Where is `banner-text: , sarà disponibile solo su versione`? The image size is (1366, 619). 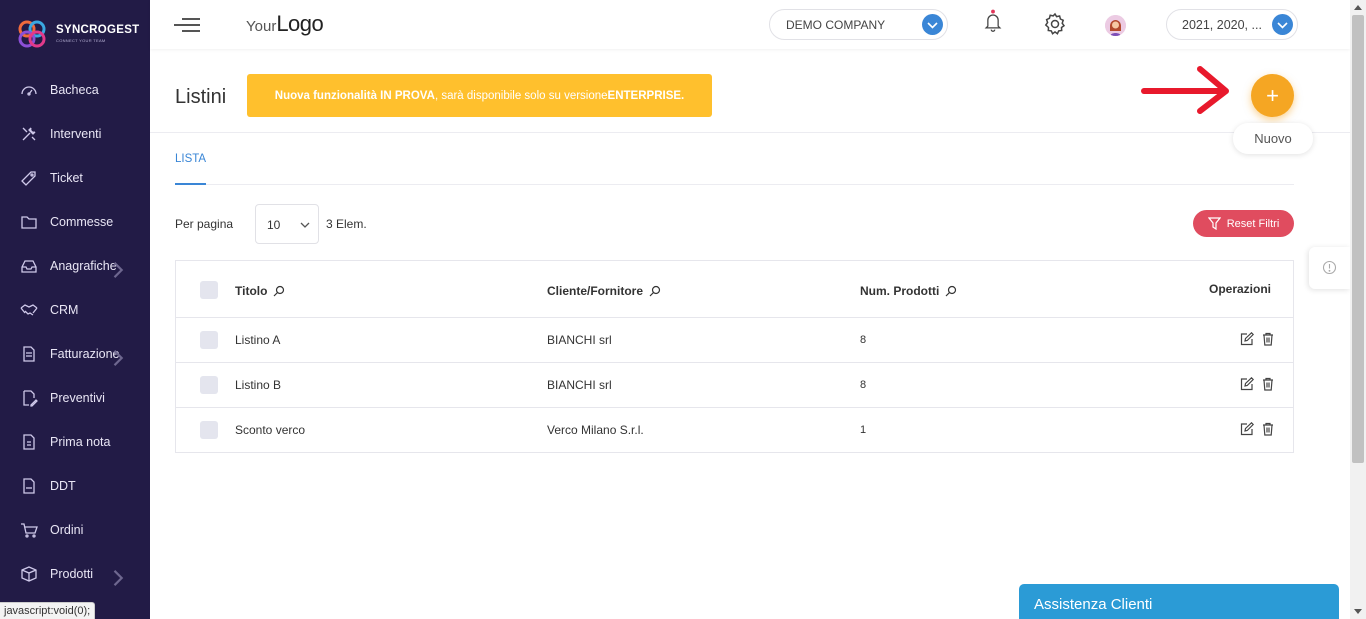 banner-text: , sarà disponibile solo su versione is located at coordinates (521, 95).